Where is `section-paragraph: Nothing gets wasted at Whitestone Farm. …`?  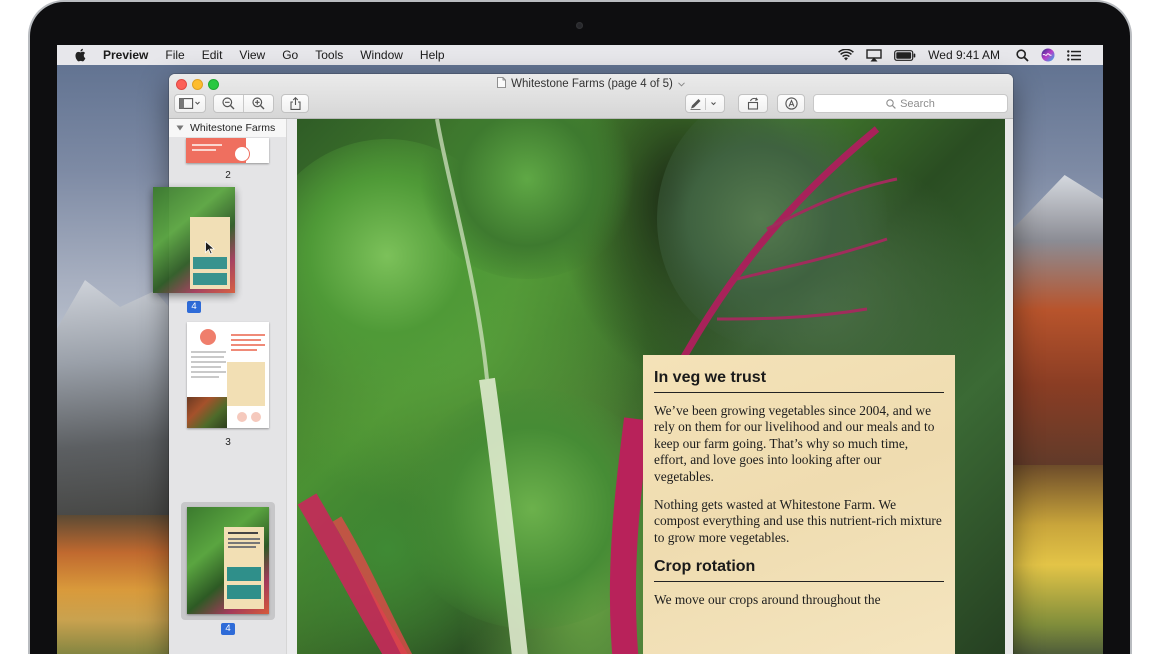 section-paragraph: Nothing gets wasted at Whitestone Farm. … is located at coordinates (798, 521).